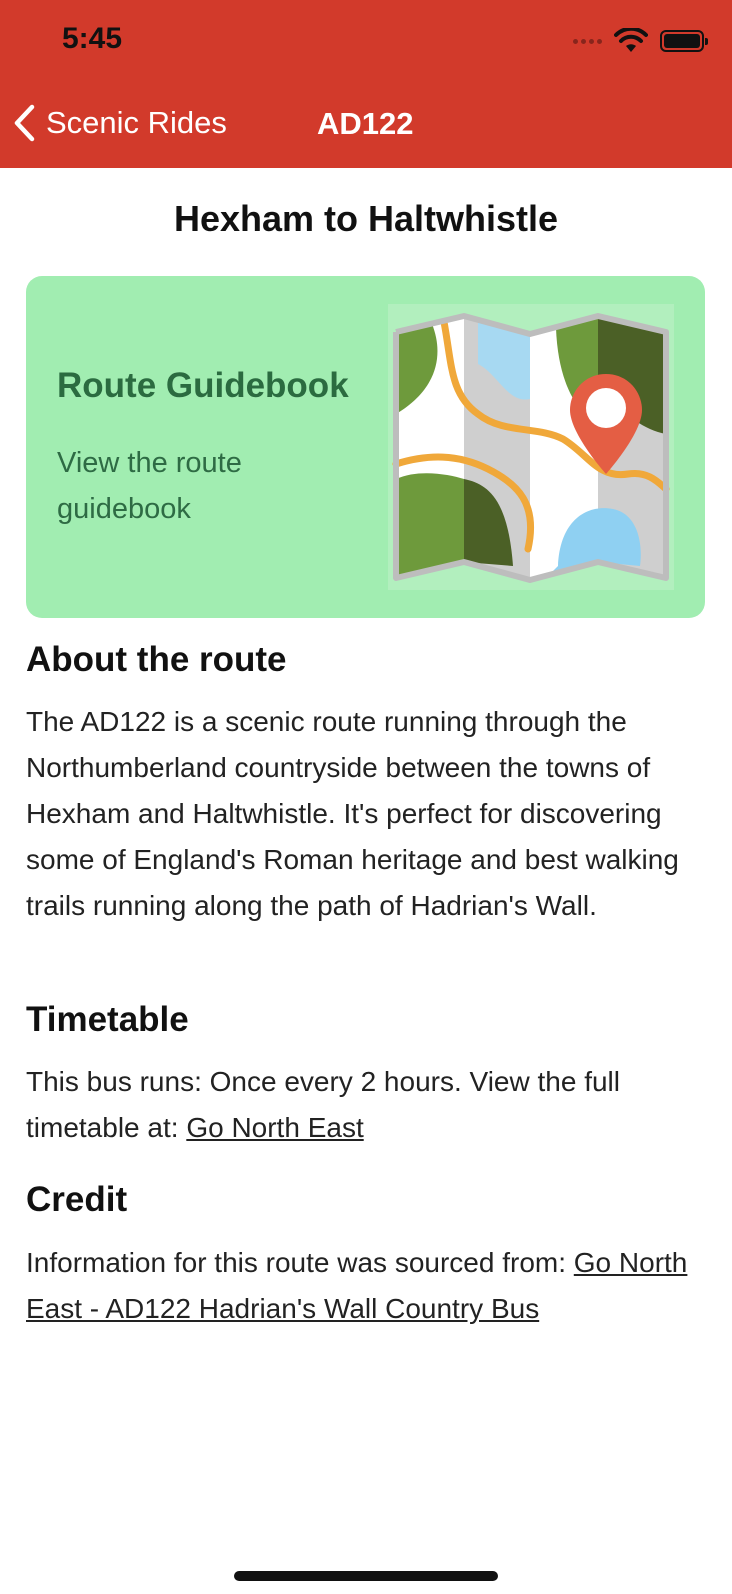 The image size is (732, 1594). What do you see at coordinates (684, 41) in the screenshot?
I see `battery-icon` at bounding box center [684, 41].